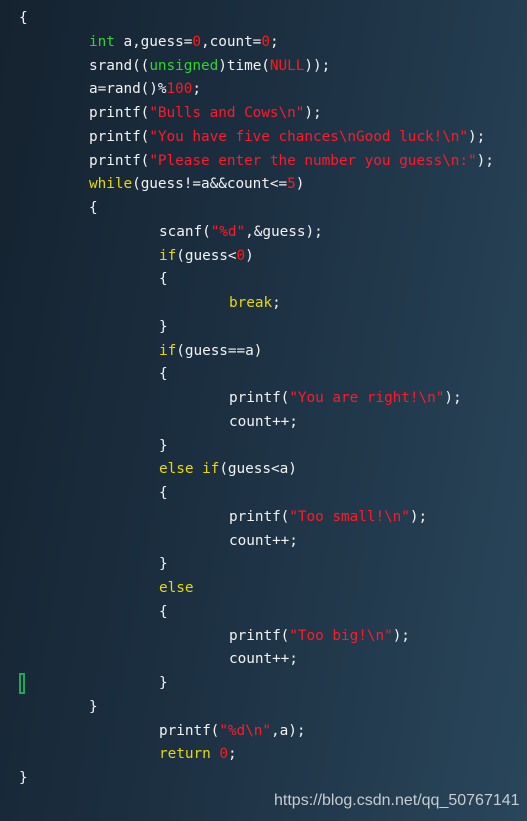  What do you see at coordinates (102, 41) in the screenshot?
I see `code-token-kw: int` at bounding box center [102, 41].